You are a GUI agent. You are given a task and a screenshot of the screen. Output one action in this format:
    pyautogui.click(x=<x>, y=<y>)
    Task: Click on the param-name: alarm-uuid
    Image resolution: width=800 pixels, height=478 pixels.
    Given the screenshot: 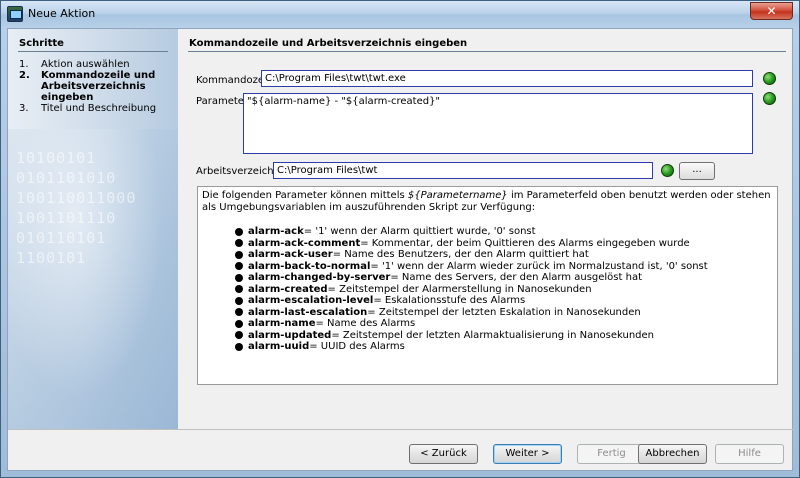 What is the action you would take?
    pyautogui.click(x=279, y=346)
    